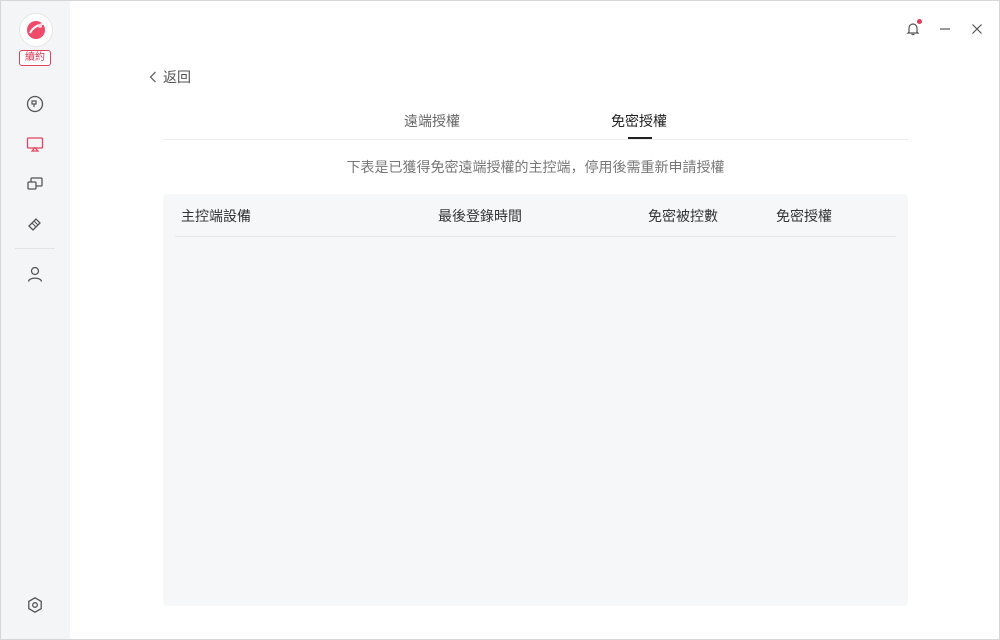 Image resolution: width=1000 pixels, height=640 pixels. Describe the element at coordinates (480, 217) in the screenshot. I see `column-header-last-login-time: 最後登錄時間` at that location.